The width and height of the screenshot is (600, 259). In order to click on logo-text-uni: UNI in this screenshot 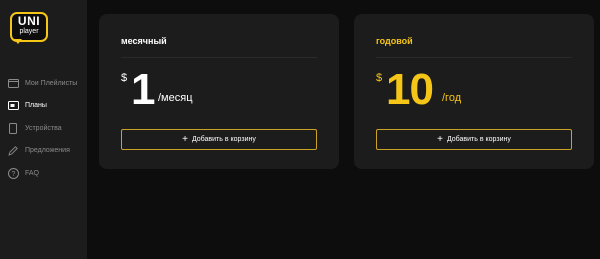, I will do `click(29, 21)`.